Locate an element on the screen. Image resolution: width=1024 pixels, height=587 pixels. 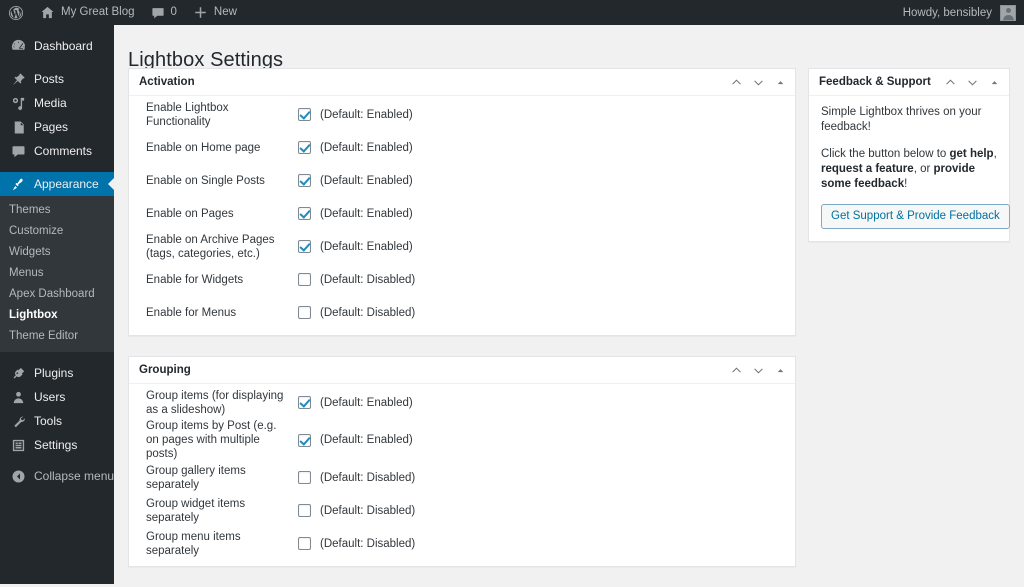
get-support-button: Get Support & Provide Feedback is located at coordinates (915, 216).